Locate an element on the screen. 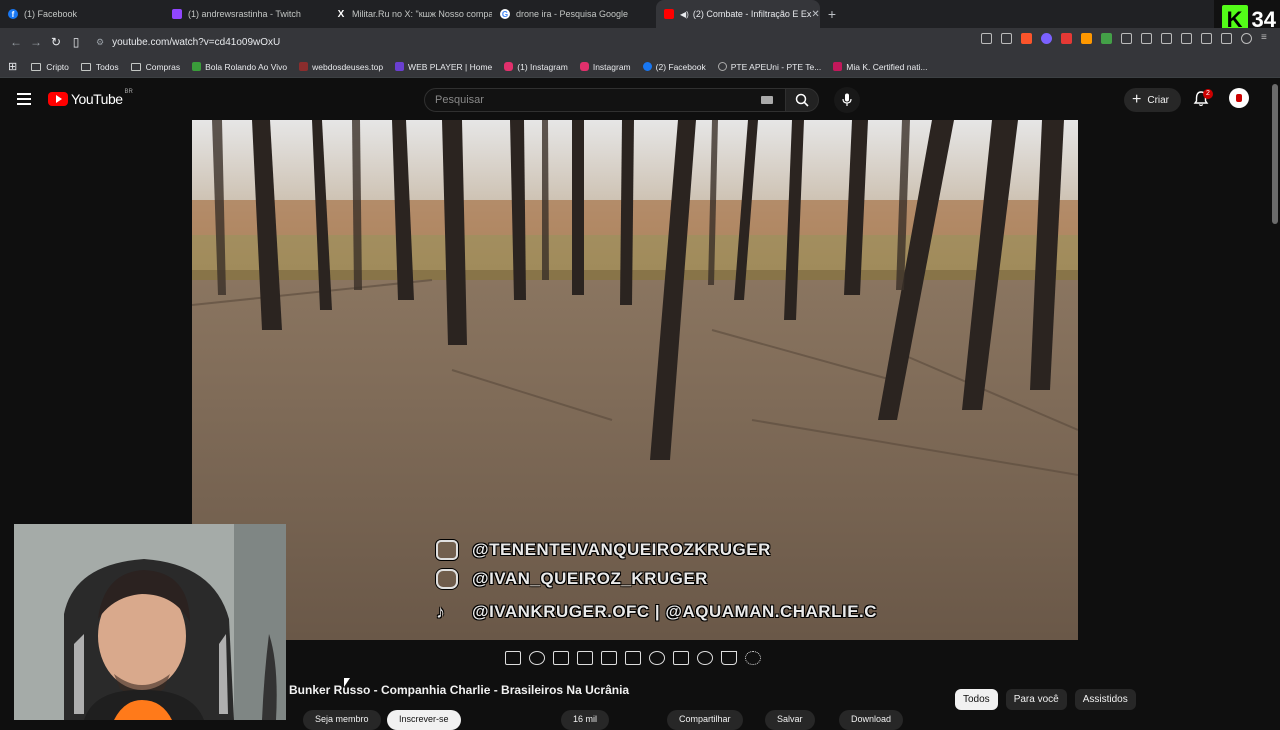 The image size is (1280, 730). back-icon: ← is located at coordinates (16, 42).